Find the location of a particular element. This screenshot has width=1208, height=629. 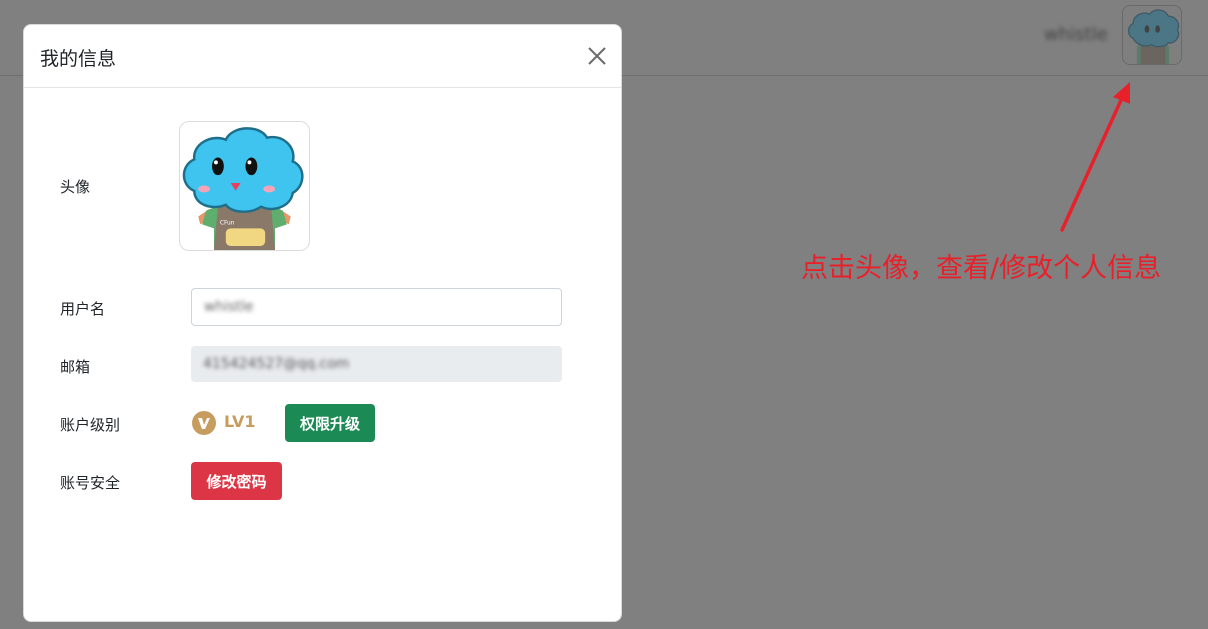

avatar-label: 头像 is located at coordinates (75, 187).